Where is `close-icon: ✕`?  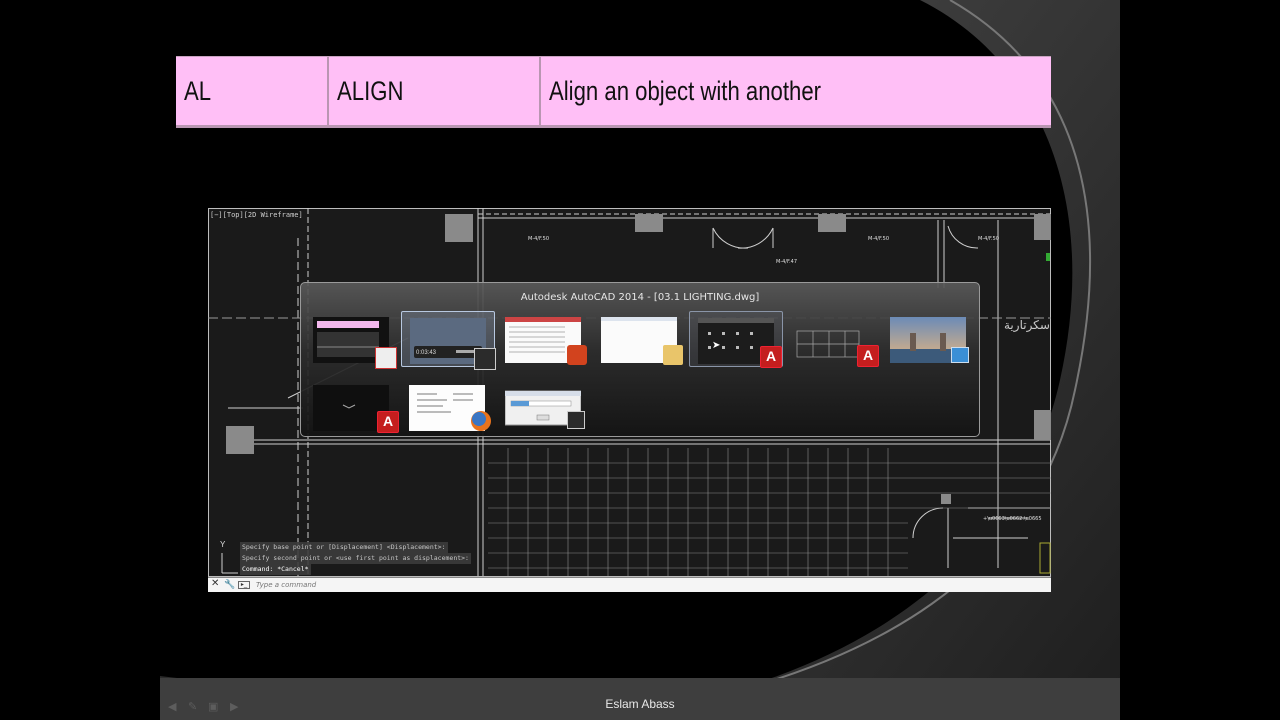
close-icon: ✕ is located at coordinates (215, 583).